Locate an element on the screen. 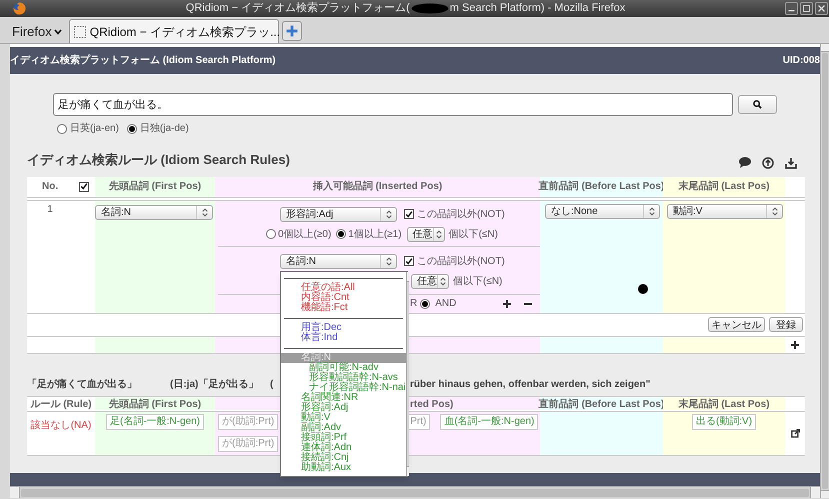 The height and width of the screenshot is (499, 829). dropdown-option: 形容動詞語幹:N-avs is located at coordinates (343, 378).